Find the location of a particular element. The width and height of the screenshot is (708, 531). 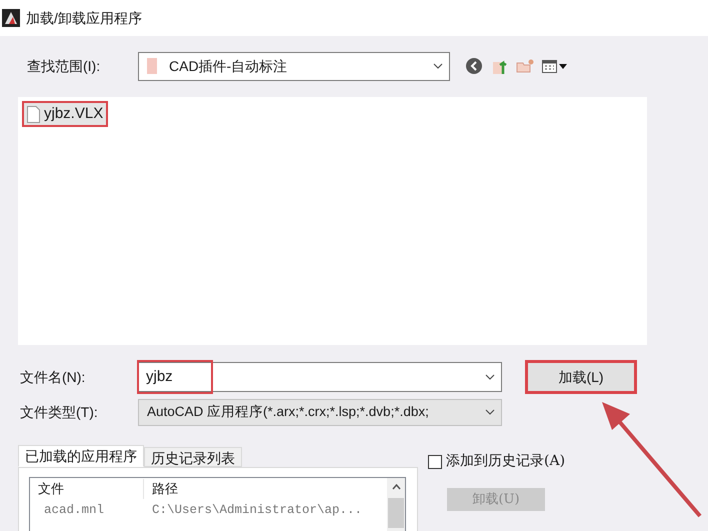

file-name-value: yjbz is located at coordinates (175, 377).